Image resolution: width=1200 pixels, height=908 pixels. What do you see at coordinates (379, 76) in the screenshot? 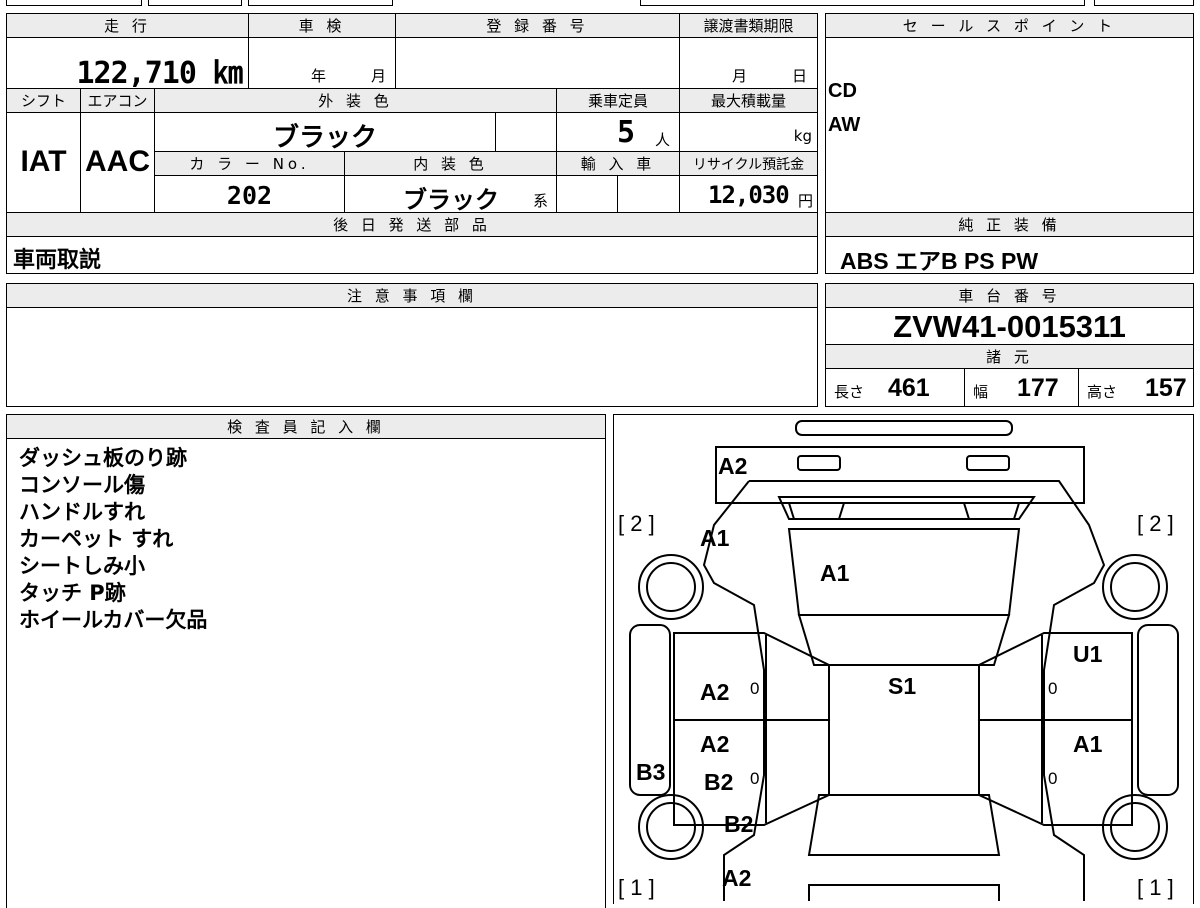
I see `inspection-month: 月` at bounding box center [379, 76].